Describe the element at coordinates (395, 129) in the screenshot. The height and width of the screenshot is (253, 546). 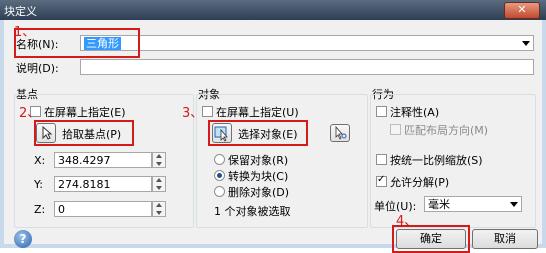
I see `match-orientation-checkbox` at that location.